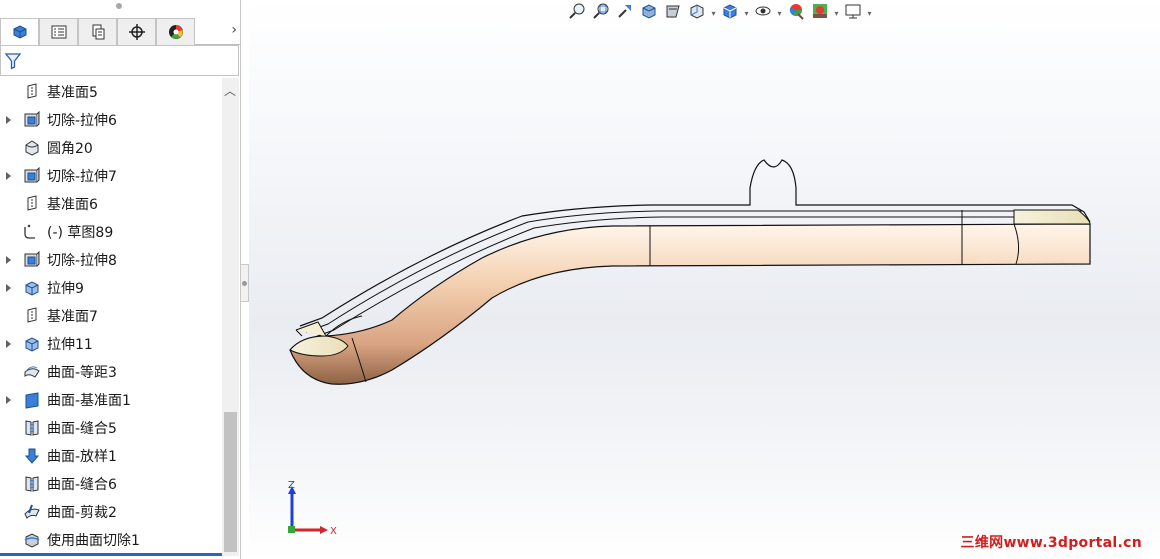  I want to click on view-orientation-icon, so click(697, 13).